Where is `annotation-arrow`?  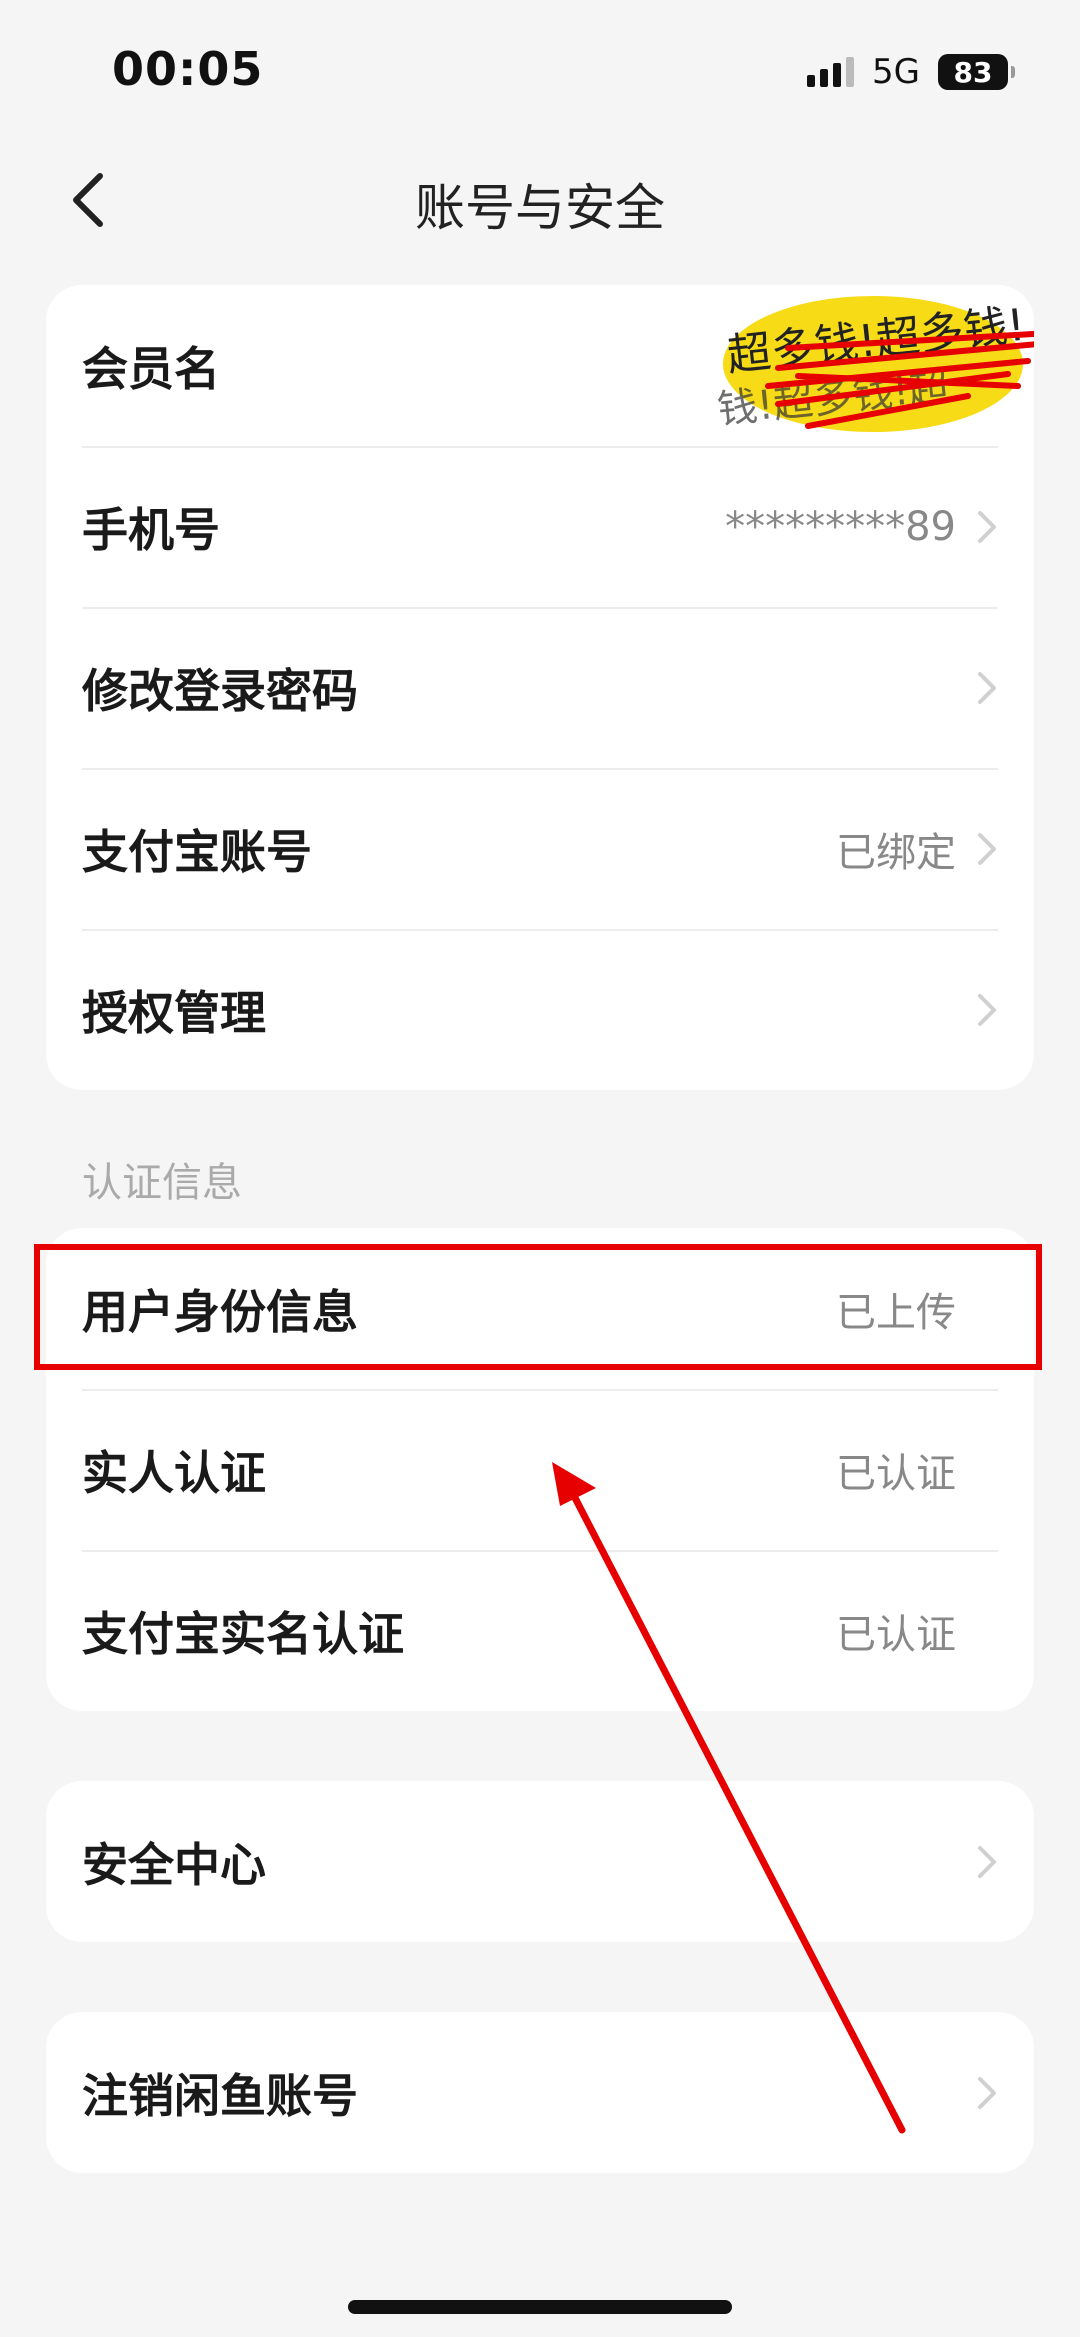 annotation-arrow is located at coordinates (729, 1798).